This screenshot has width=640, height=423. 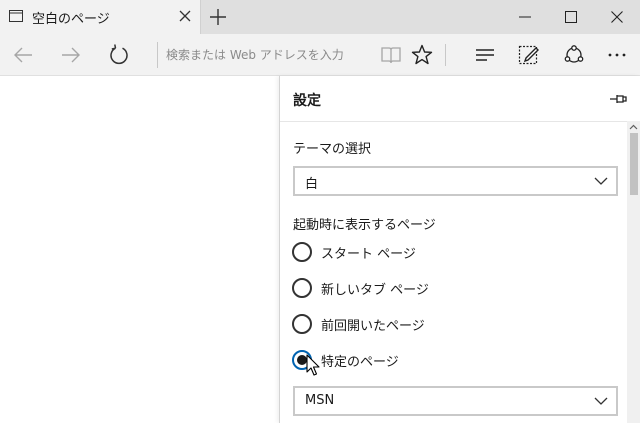 I want to click on scroll-thumb, so click(x=634, y=164).